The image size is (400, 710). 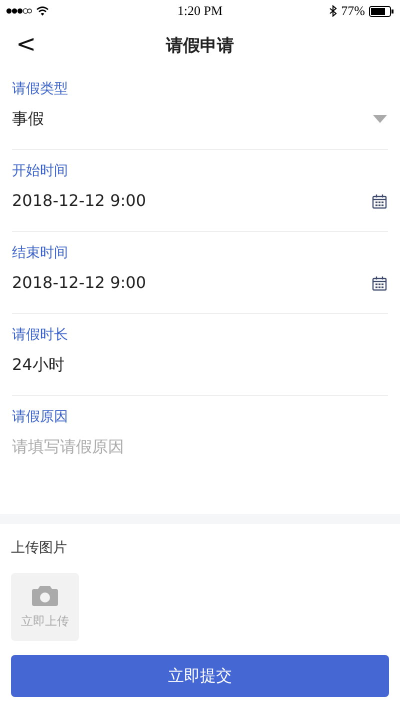 I want to click on field-label: 结束时间, so click(x=40, y=253).